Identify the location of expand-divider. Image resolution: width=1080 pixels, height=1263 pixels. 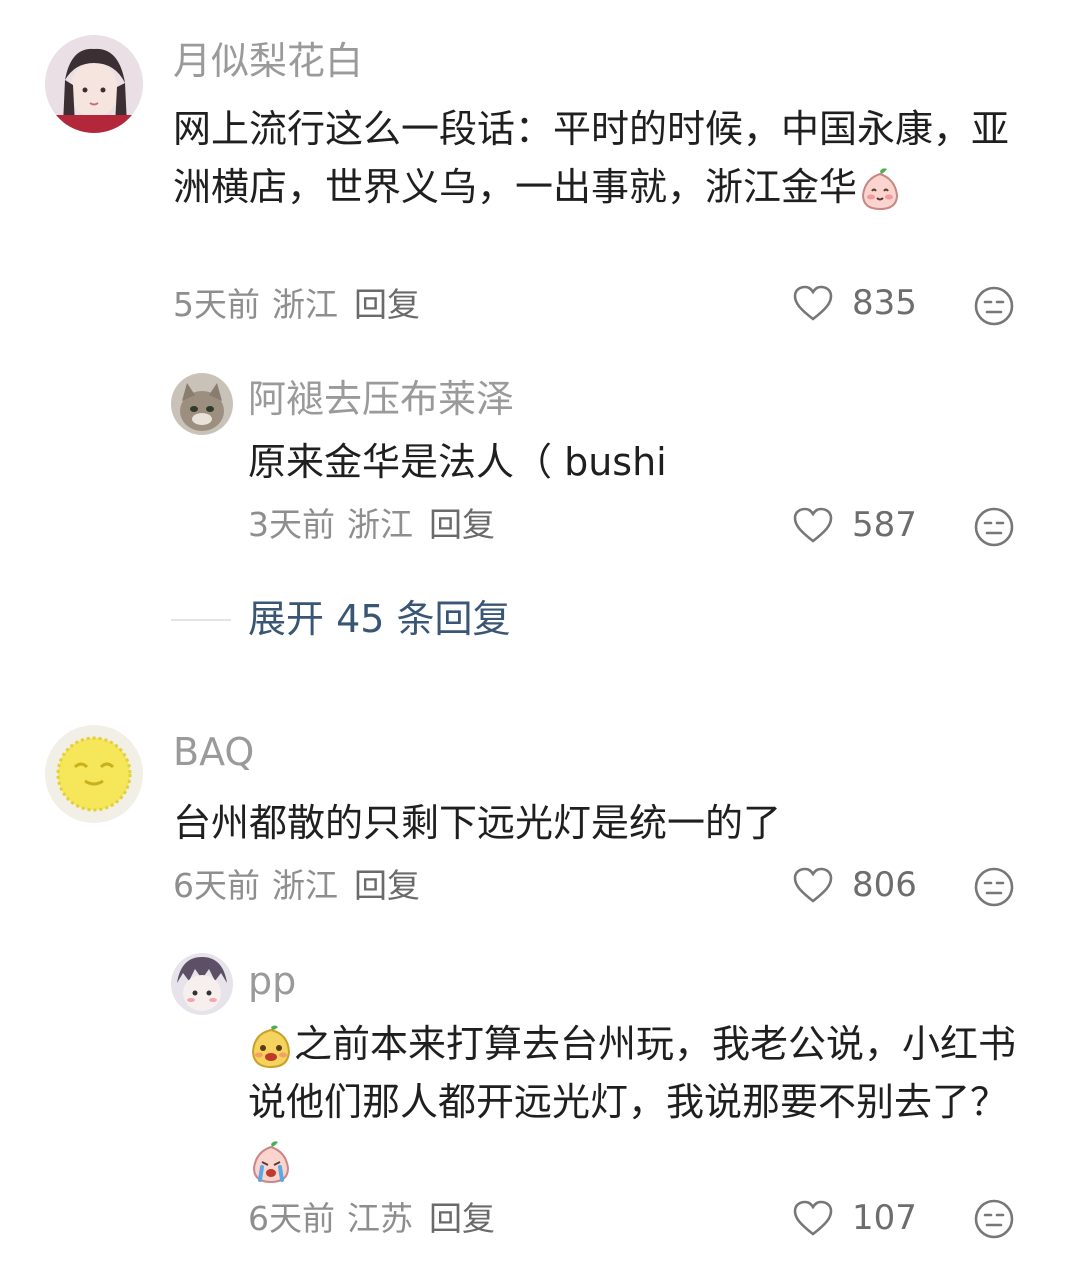
(201, 620).